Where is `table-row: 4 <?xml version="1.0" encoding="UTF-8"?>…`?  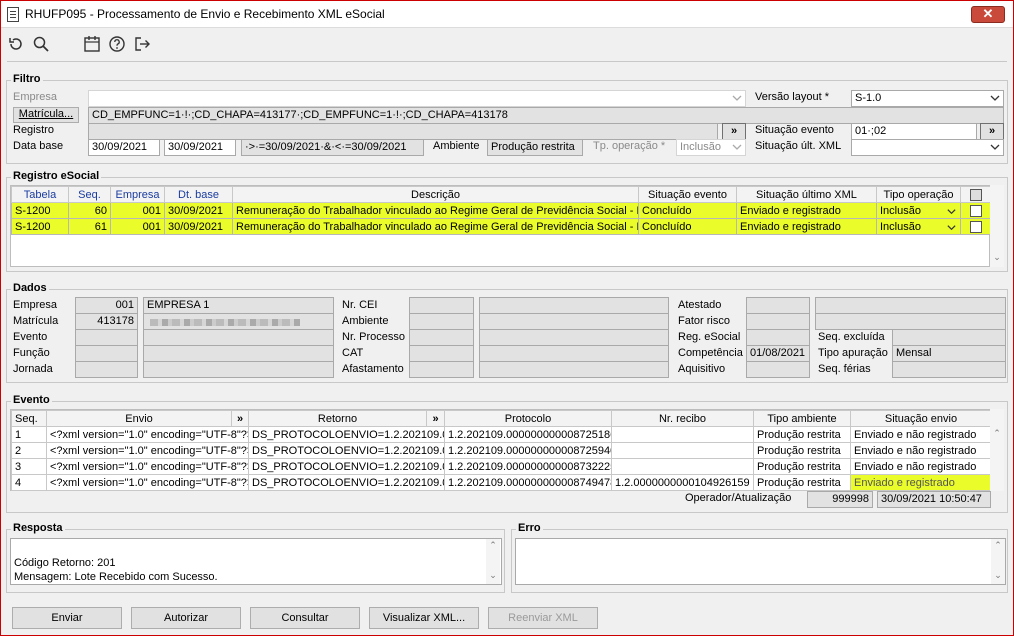 table-row: 4 <?xml version="1.0" encoding="UTF-8"?>… is located at coordinates (501, 482).